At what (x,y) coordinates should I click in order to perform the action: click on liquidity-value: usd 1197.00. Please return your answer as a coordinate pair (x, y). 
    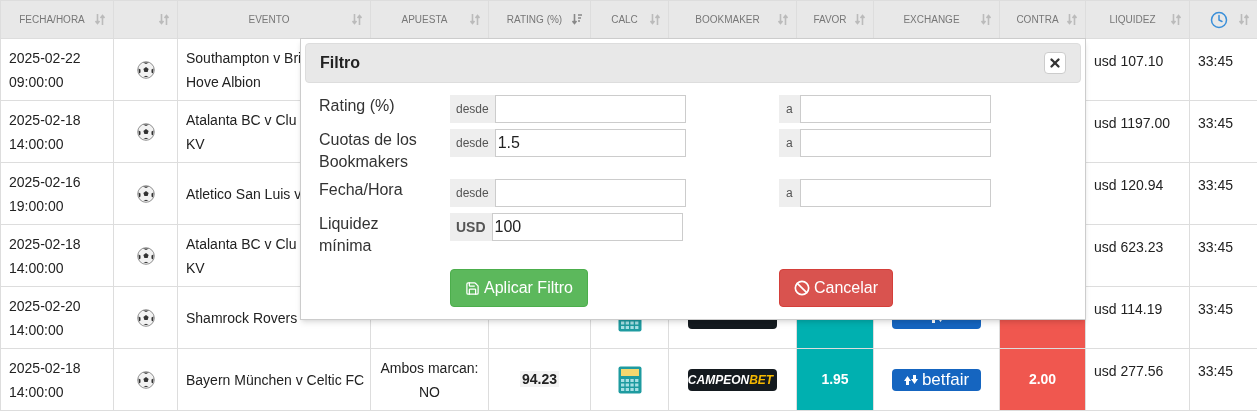
    Looking at the image, I should click on (1132, 123).